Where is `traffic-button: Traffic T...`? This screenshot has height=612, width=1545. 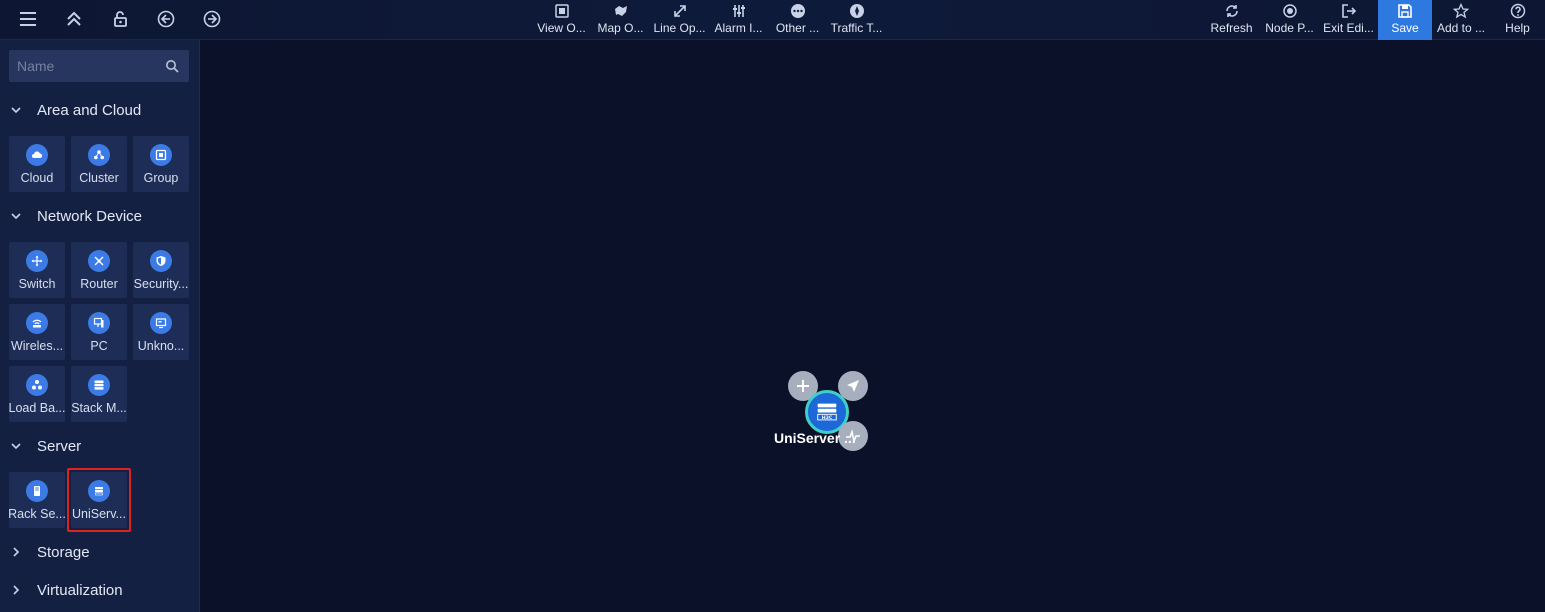
traffic-button: Traffic T... is located at coordinates (856, 20).